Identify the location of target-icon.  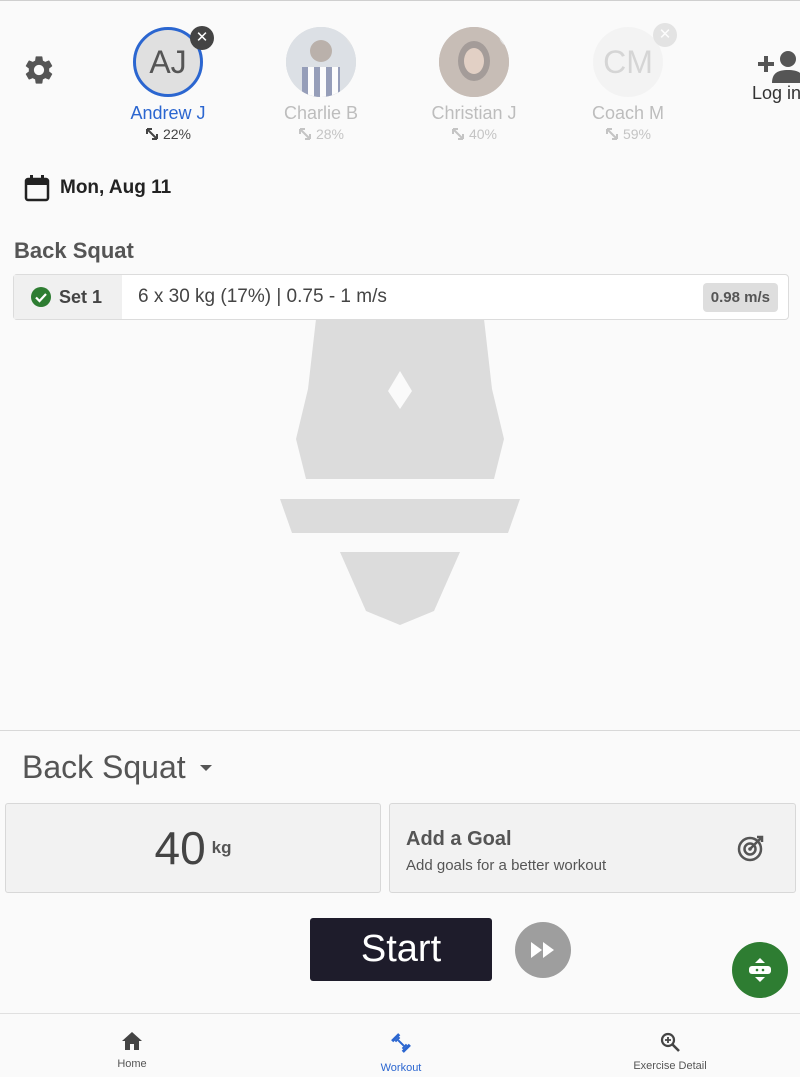
(750, 848).